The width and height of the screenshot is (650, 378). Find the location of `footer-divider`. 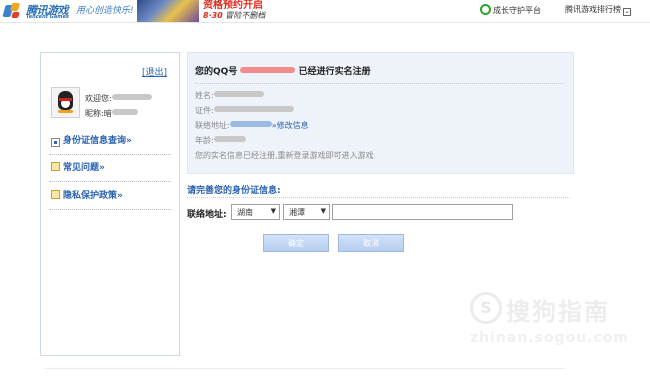

footer-divider is located at coordinates (305, 368).